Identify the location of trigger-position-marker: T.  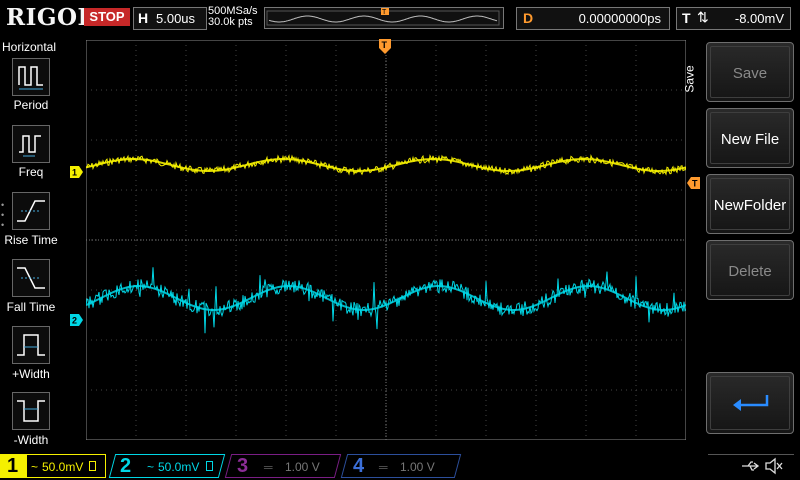
(385, 47).